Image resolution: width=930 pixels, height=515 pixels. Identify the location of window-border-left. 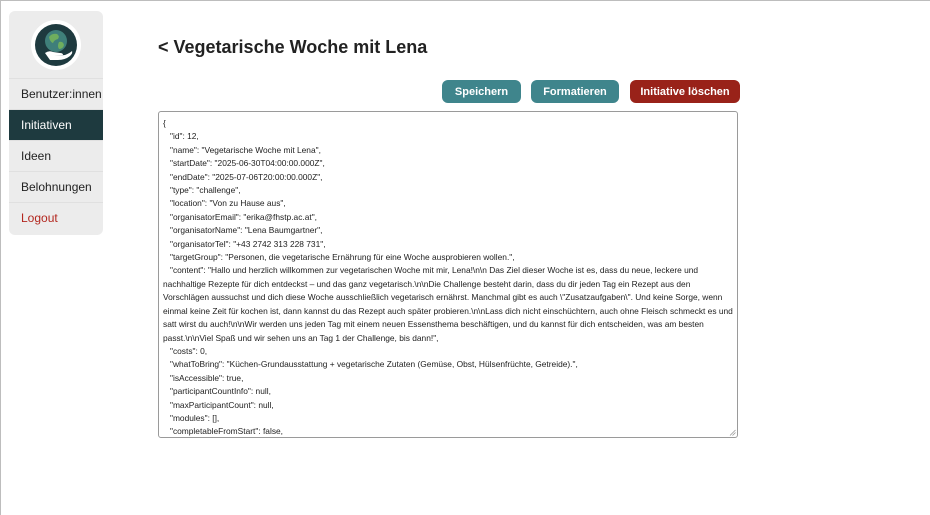
(0, 257).